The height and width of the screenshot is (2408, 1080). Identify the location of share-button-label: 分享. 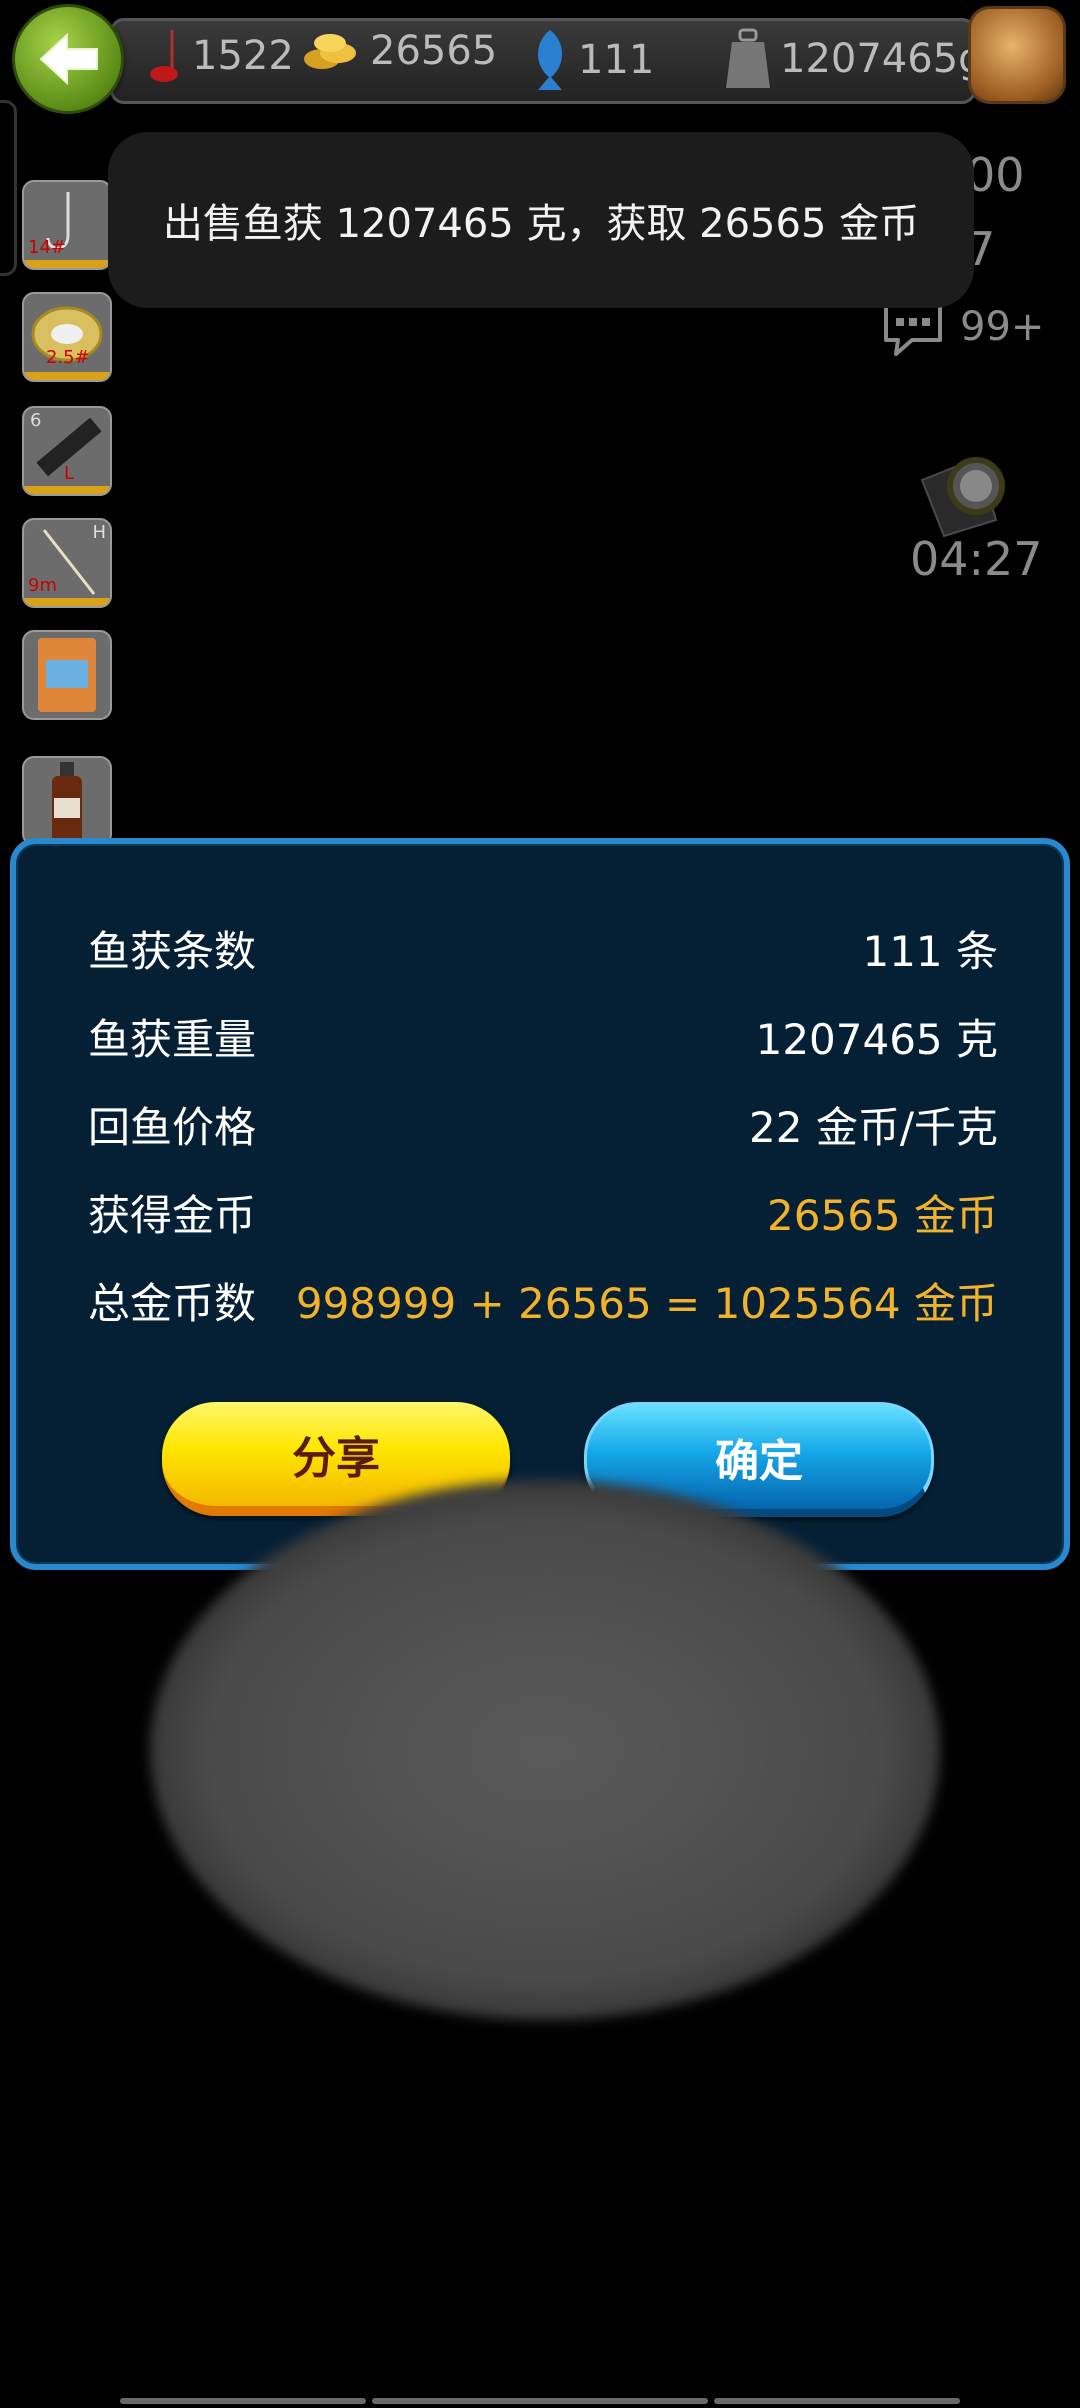
(336, 1458).